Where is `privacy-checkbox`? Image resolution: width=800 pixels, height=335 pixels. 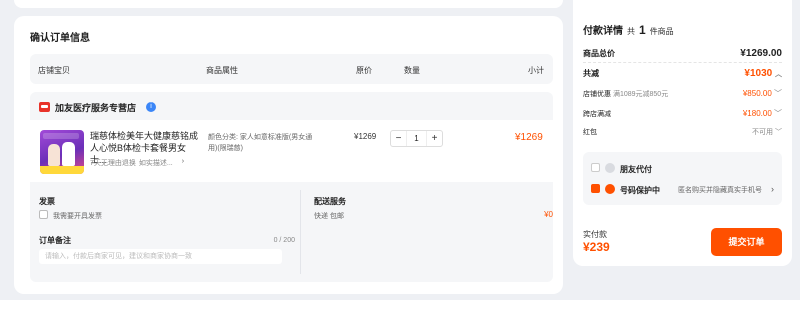 privacy-checkbox is located at coordinates (595, 188).